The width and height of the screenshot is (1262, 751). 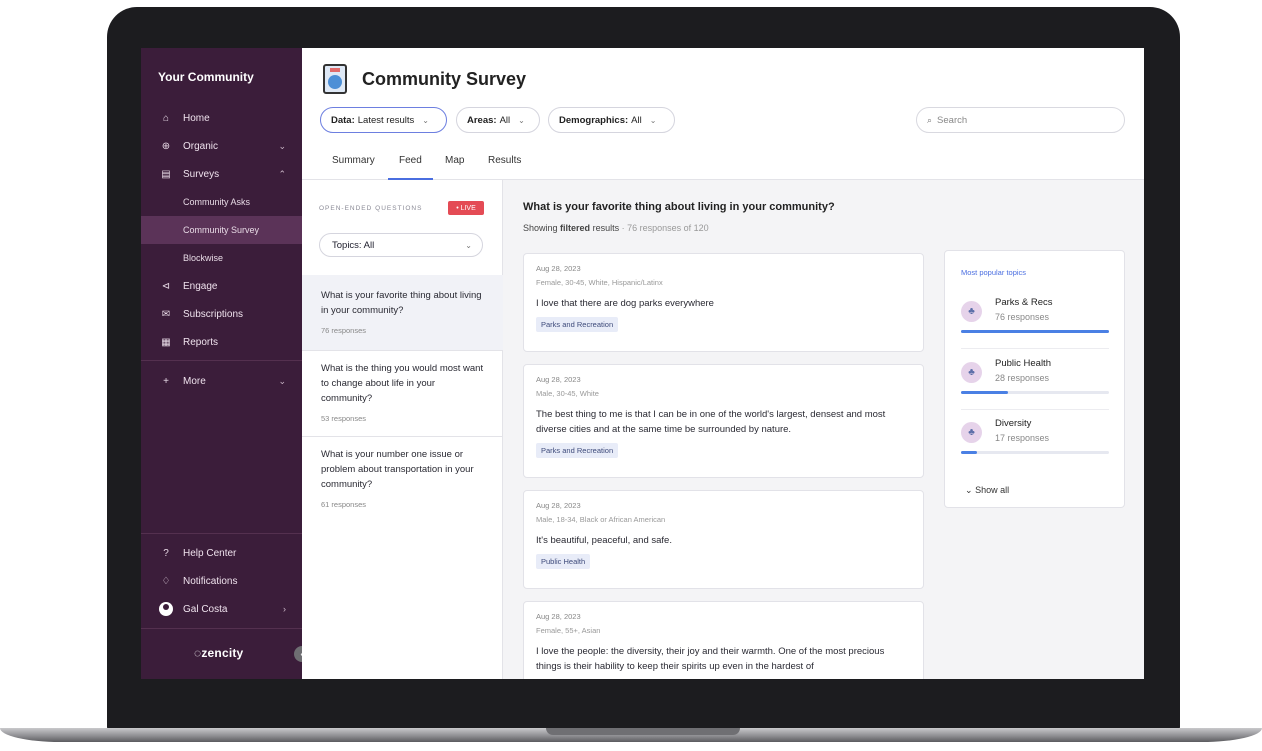 I want to click on laptop-notch, so click(x=643, y=731).